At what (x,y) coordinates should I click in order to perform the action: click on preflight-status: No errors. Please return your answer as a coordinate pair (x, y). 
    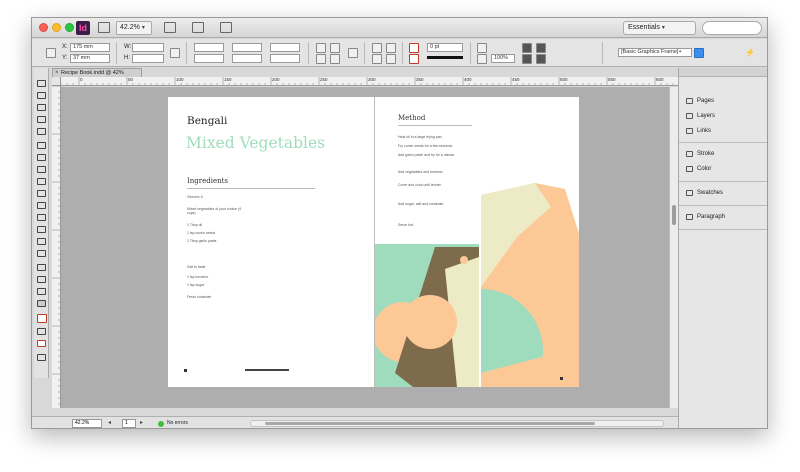
    Looking at the image, I should click on (177, 423).